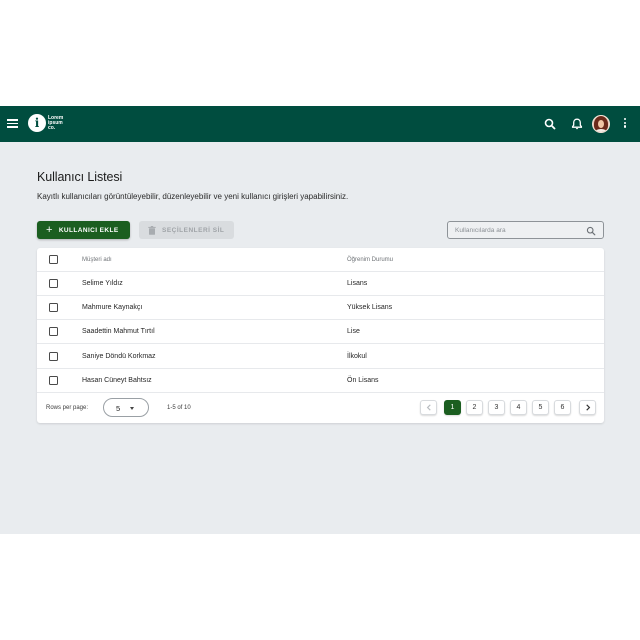 Image resolution: width=640 pixels, height=640 pixels. I want to click on caret-down-icon, so click(132, 408).